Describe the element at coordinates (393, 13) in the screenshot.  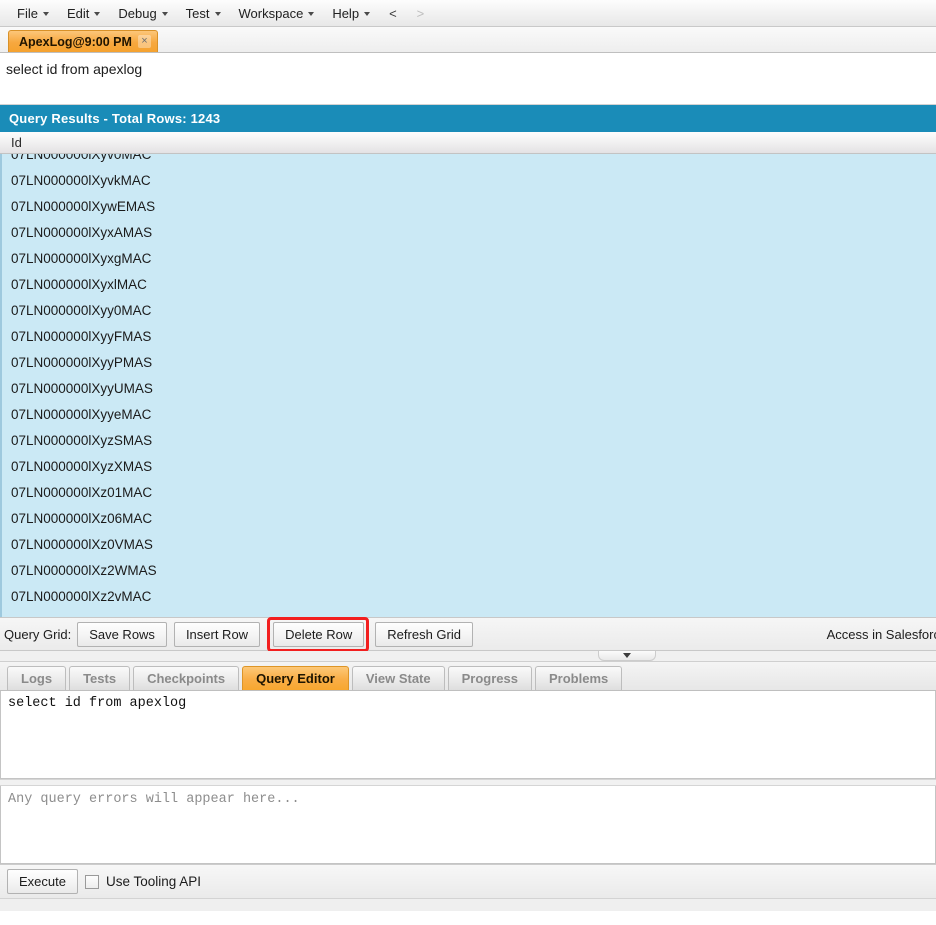
I see `nav-previous-icon: <` at that location.